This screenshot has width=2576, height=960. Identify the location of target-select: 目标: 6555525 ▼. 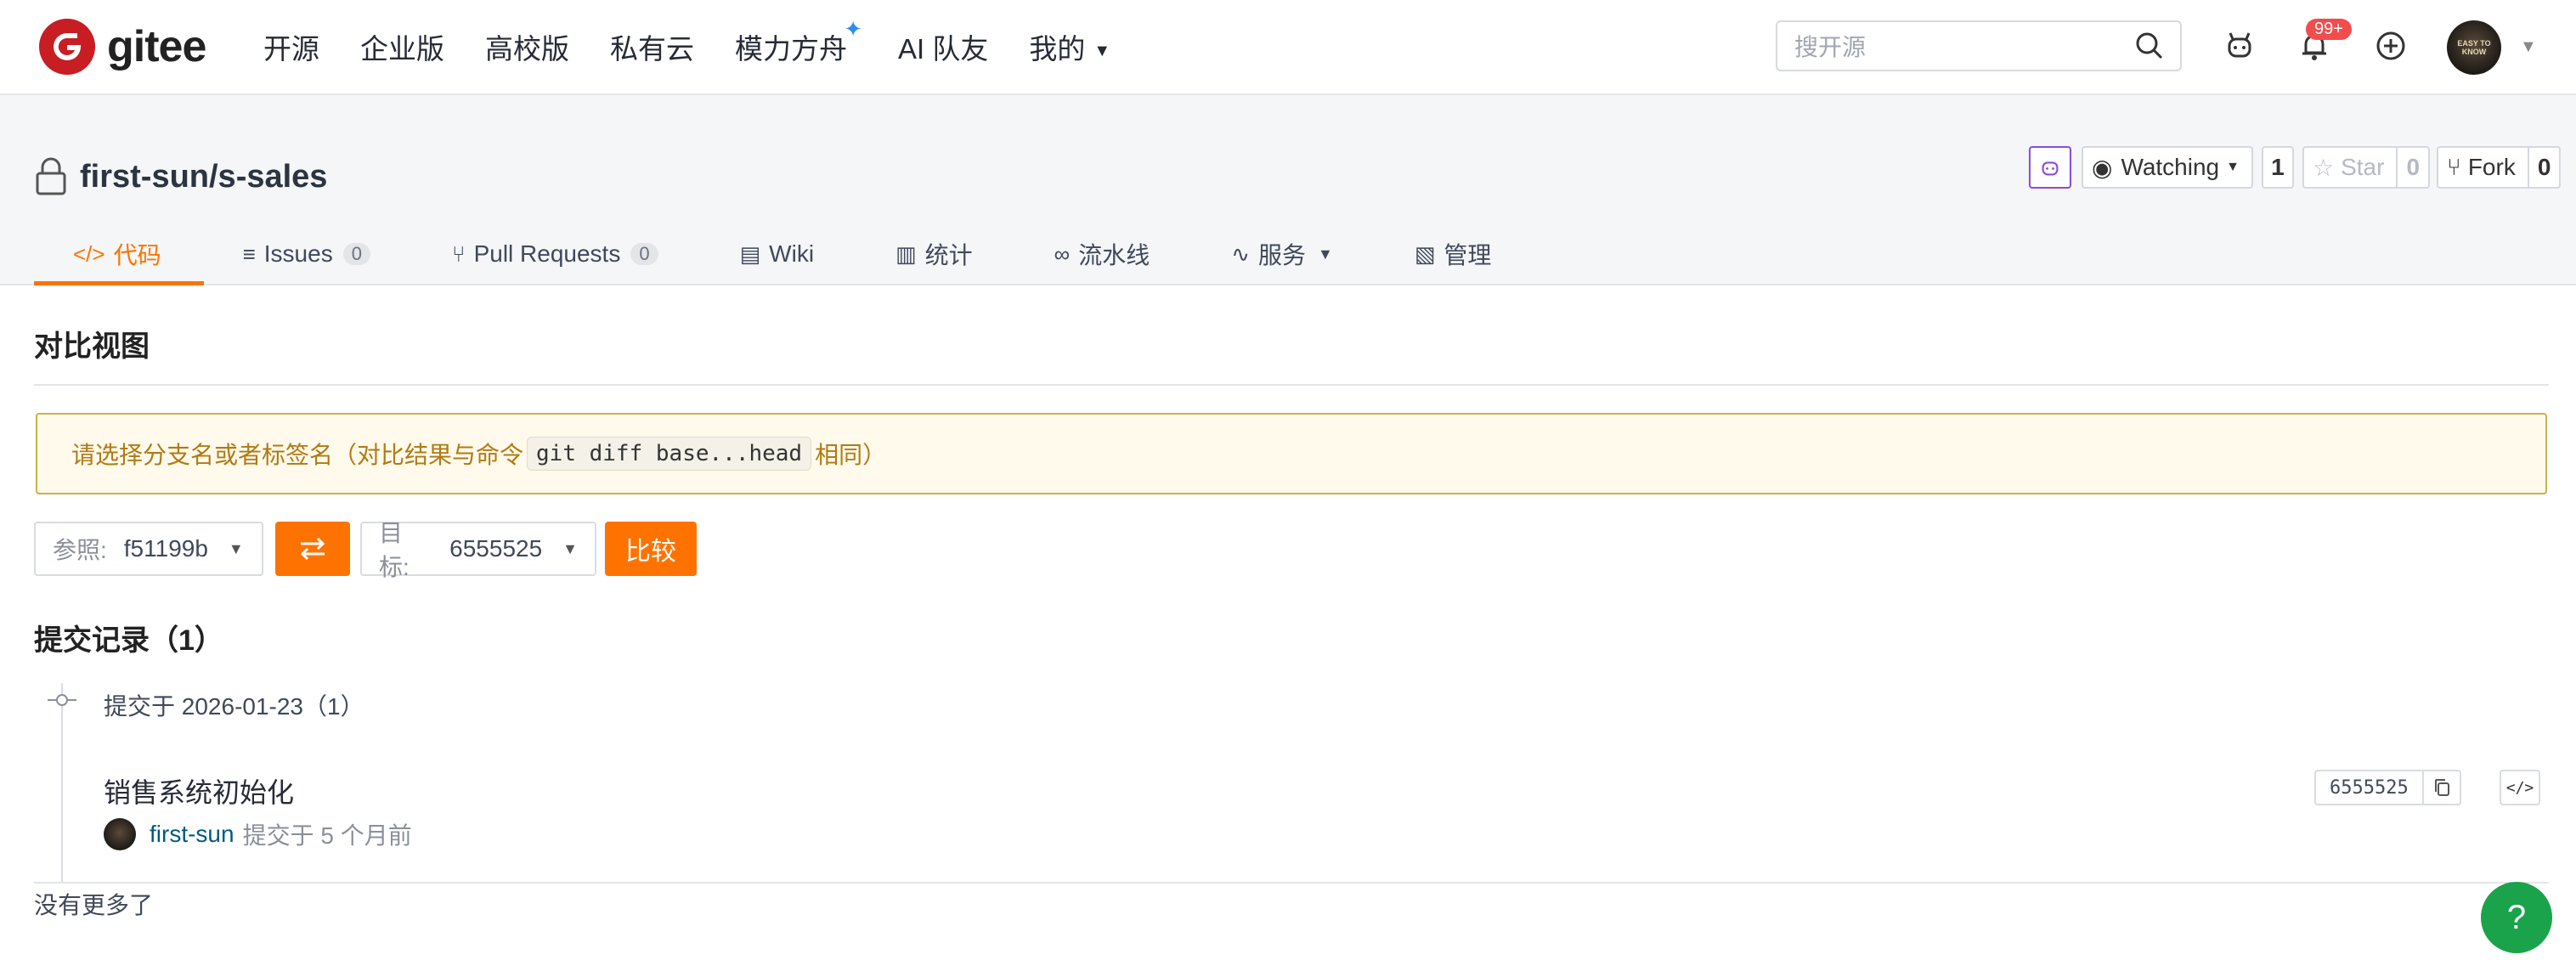
(478, 550).